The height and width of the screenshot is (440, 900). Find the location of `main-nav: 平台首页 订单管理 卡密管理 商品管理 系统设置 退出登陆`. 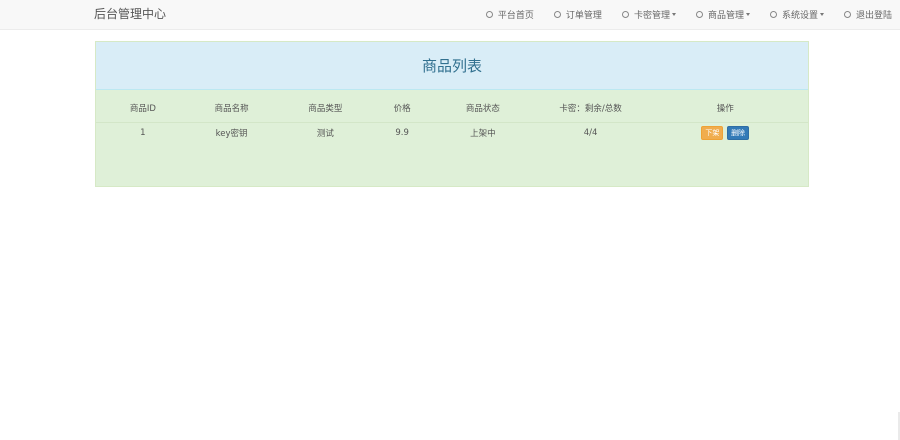

main-nav: 平台首页 订单管理 卡密管理 商品管理 系统设置 退出登陆 is located at coordinates (688, 14).